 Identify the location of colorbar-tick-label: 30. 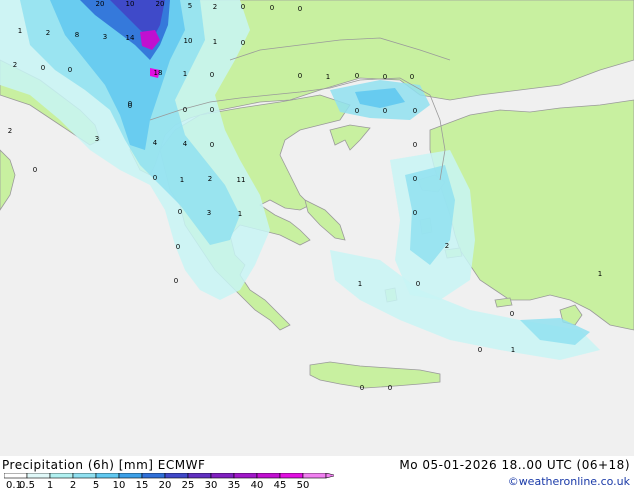
(211, 484).